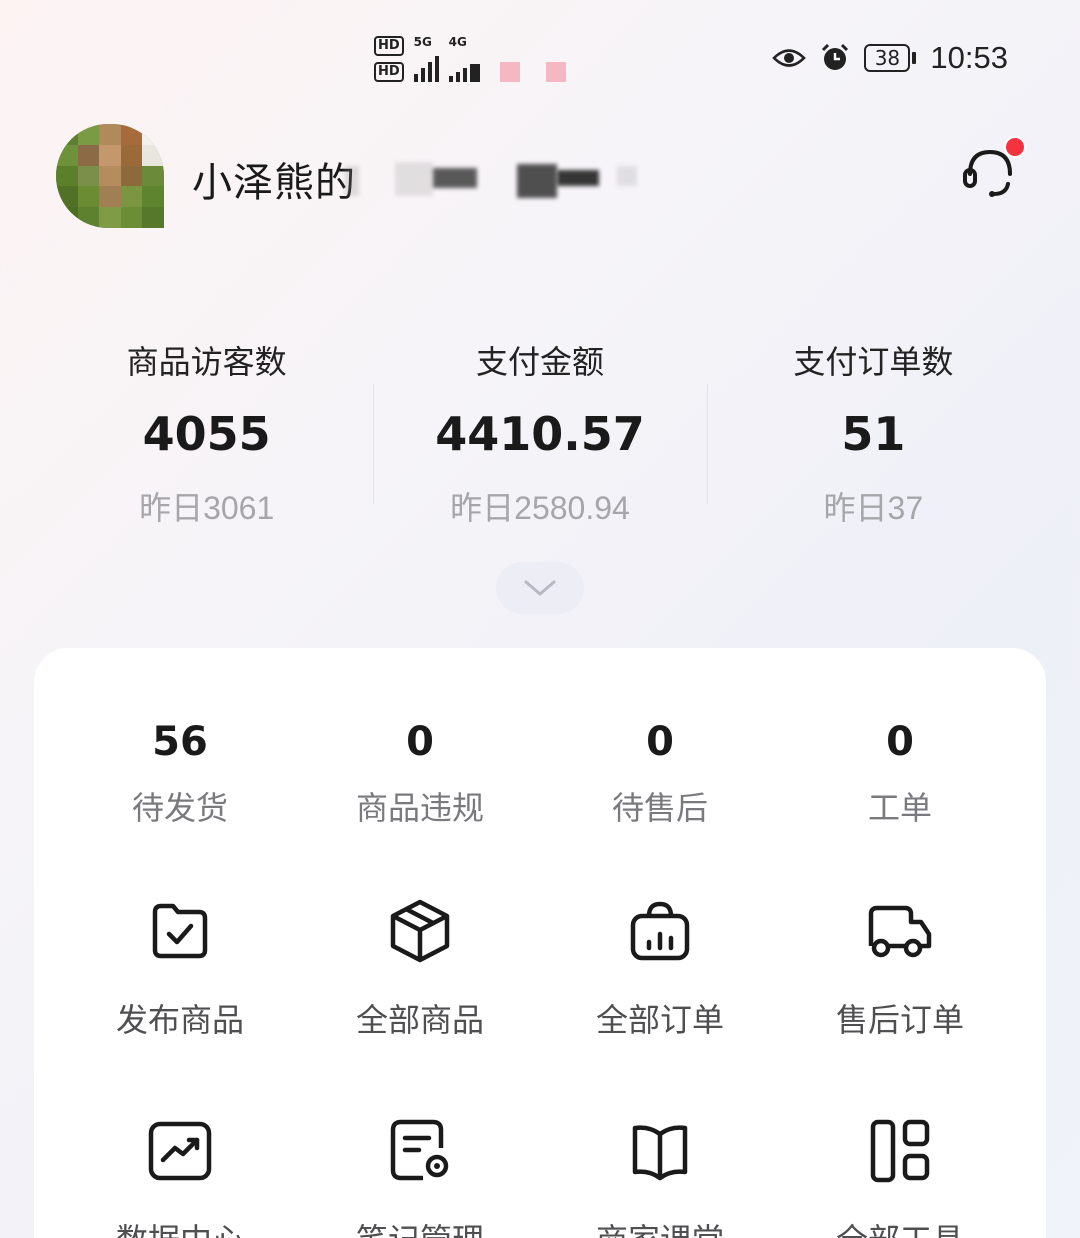  Describe the element at coordinates (420, 931) in the screenshot. I see `box-icon` at that location.